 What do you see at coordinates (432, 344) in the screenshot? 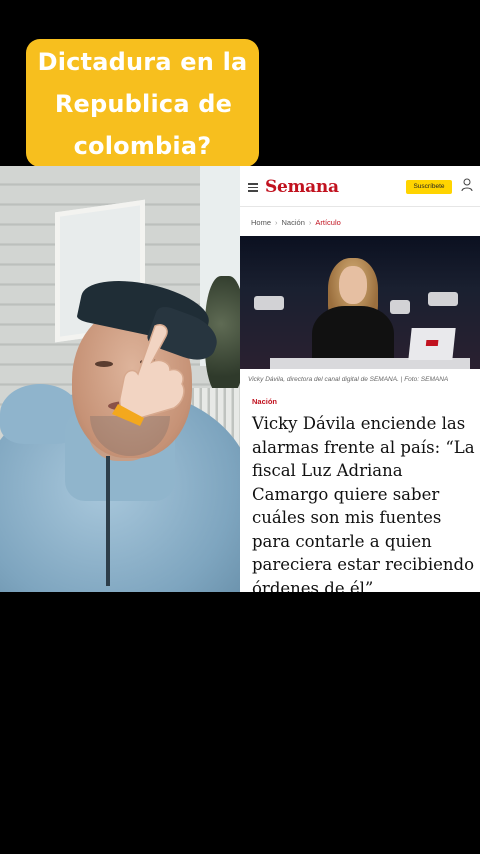
I see `laptop` at bounding box center [432, 344].